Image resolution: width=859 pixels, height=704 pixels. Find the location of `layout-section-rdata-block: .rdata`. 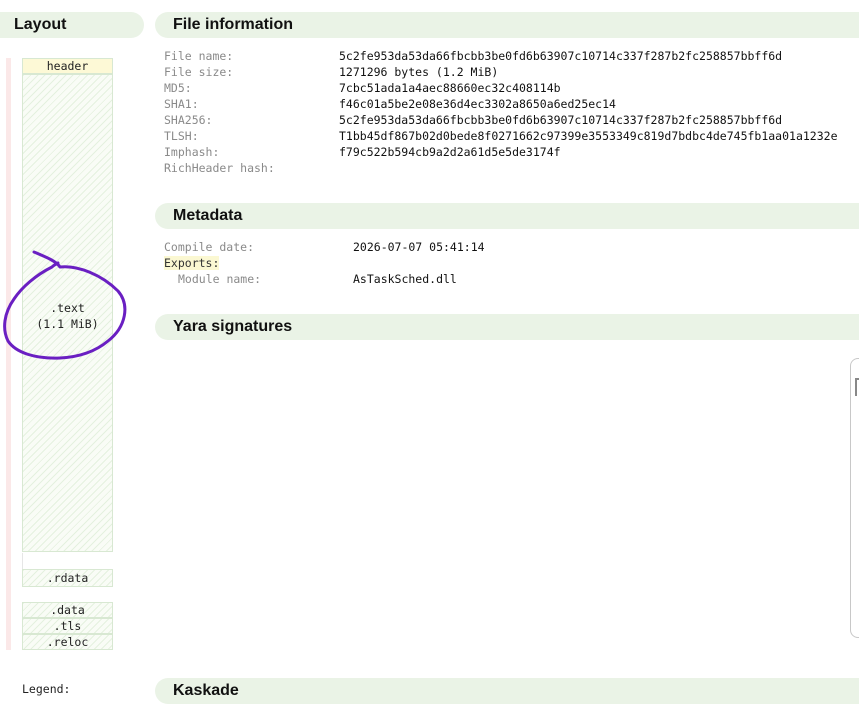

layout-section-rdata-block: .rdata is located at coordinates (67, 578).